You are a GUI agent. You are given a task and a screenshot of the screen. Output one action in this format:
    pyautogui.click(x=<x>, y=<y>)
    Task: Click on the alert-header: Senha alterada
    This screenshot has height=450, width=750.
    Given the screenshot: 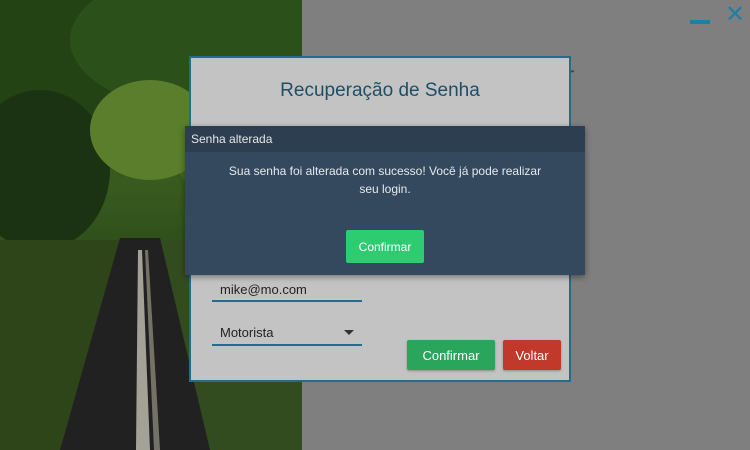 What is the action you would take?
    pyautogui.click(x=385, y=139)
    